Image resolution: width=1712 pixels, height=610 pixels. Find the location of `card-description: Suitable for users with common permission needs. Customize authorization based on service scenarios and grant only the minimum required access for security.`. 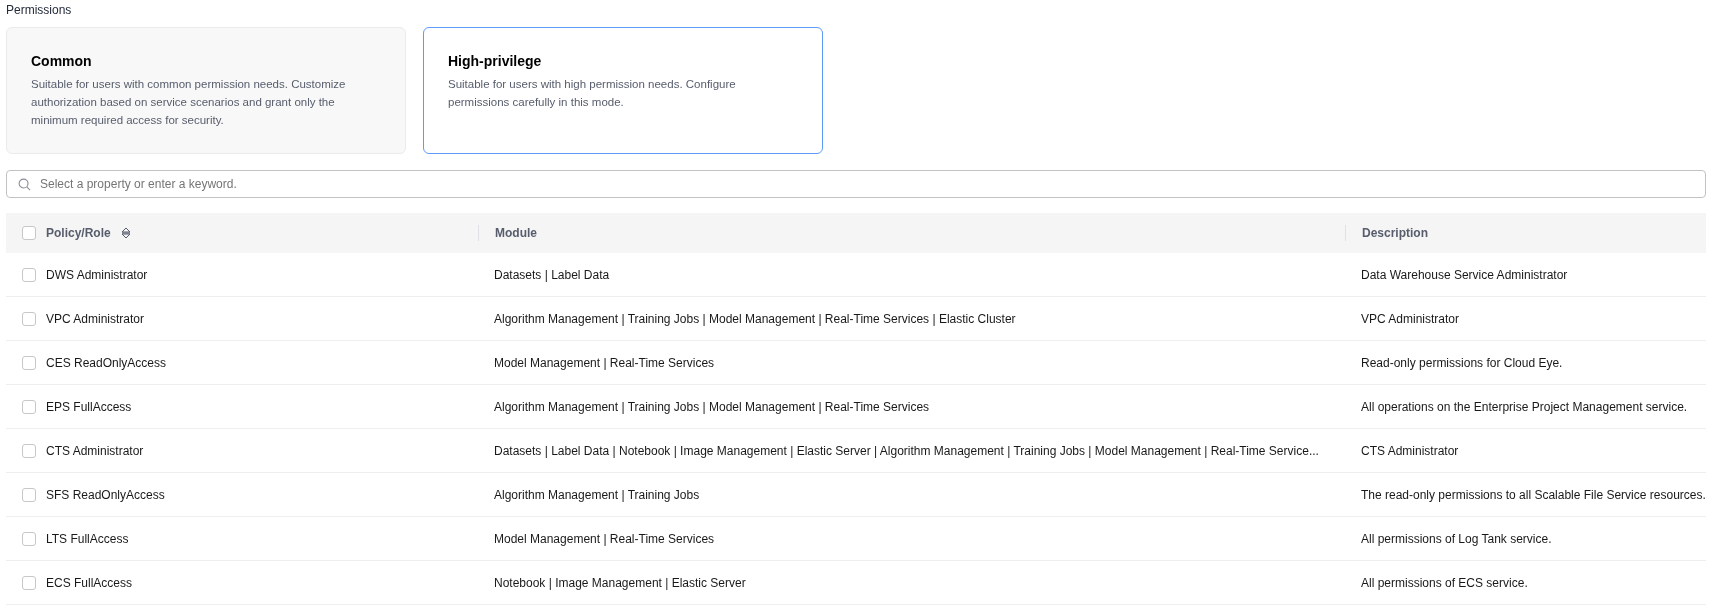

card-description: Suitable for users with common permission needs. Customize authorization based on service scenarios and grant only the minimum required access for security. is located at coordinates (189, 102).